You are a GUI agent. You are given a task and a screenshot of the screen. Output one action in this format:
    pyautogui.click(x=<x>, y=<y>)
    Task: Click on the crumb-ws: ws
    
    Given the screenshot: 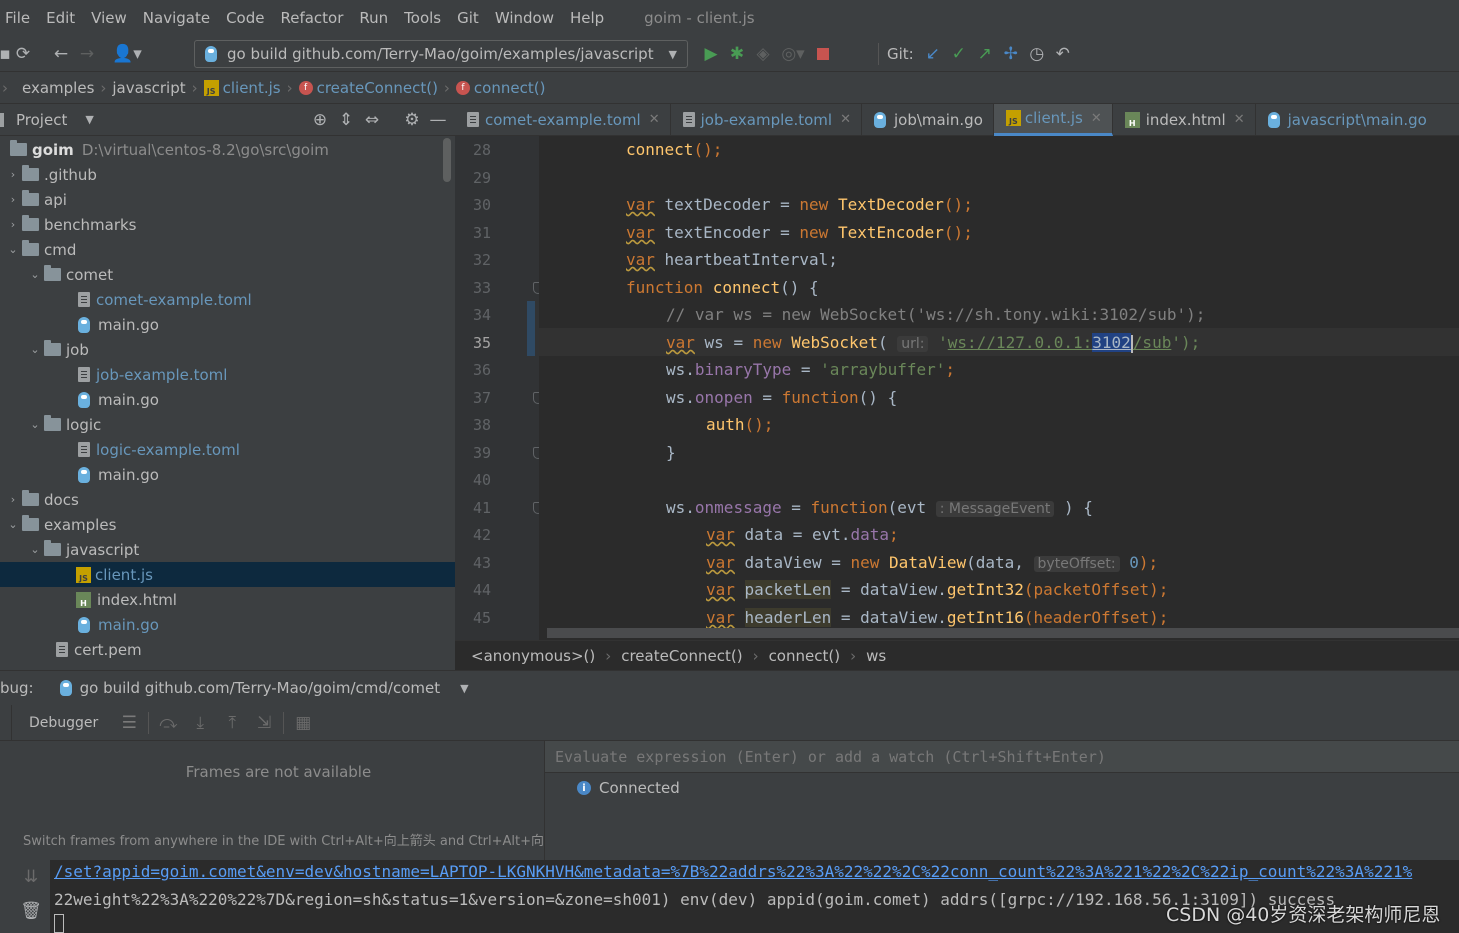 What is the action you would take?
    pyautogui.click(x=876, y=656)
    